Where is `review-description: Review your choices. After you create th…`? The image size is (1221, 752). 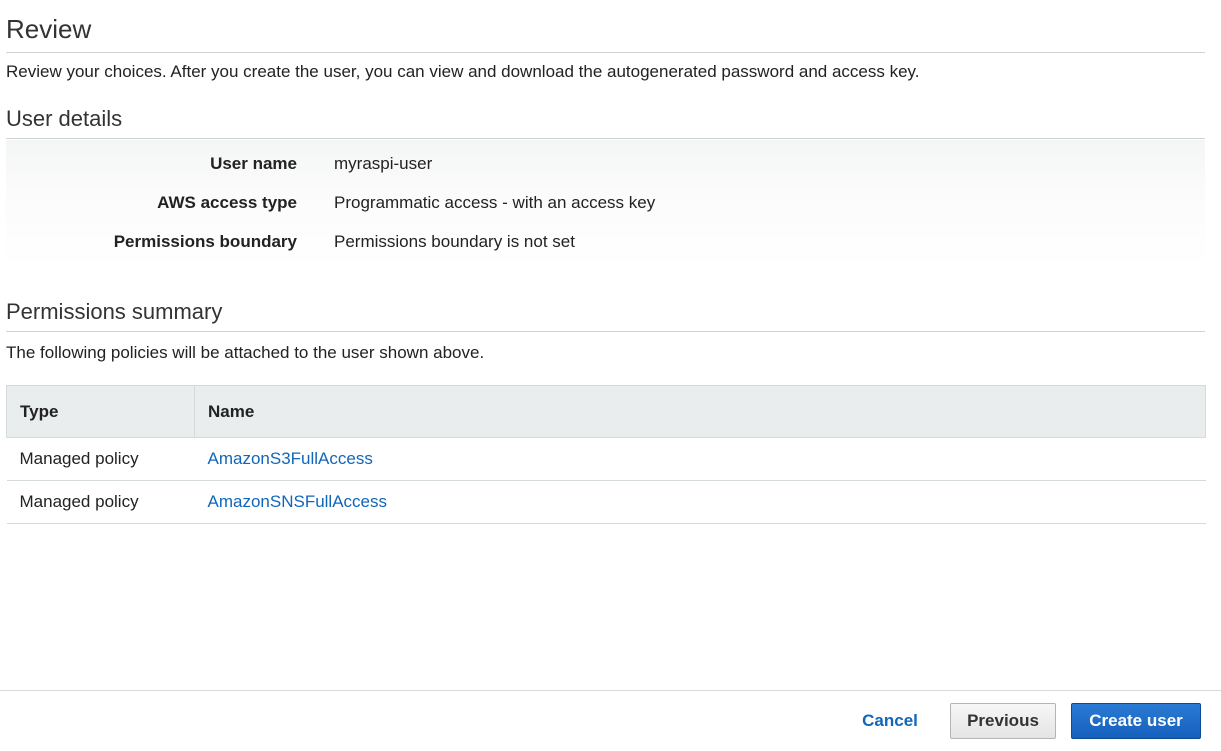 review-description: Review your choices. After you create th… is located at coordinates (463, 71).